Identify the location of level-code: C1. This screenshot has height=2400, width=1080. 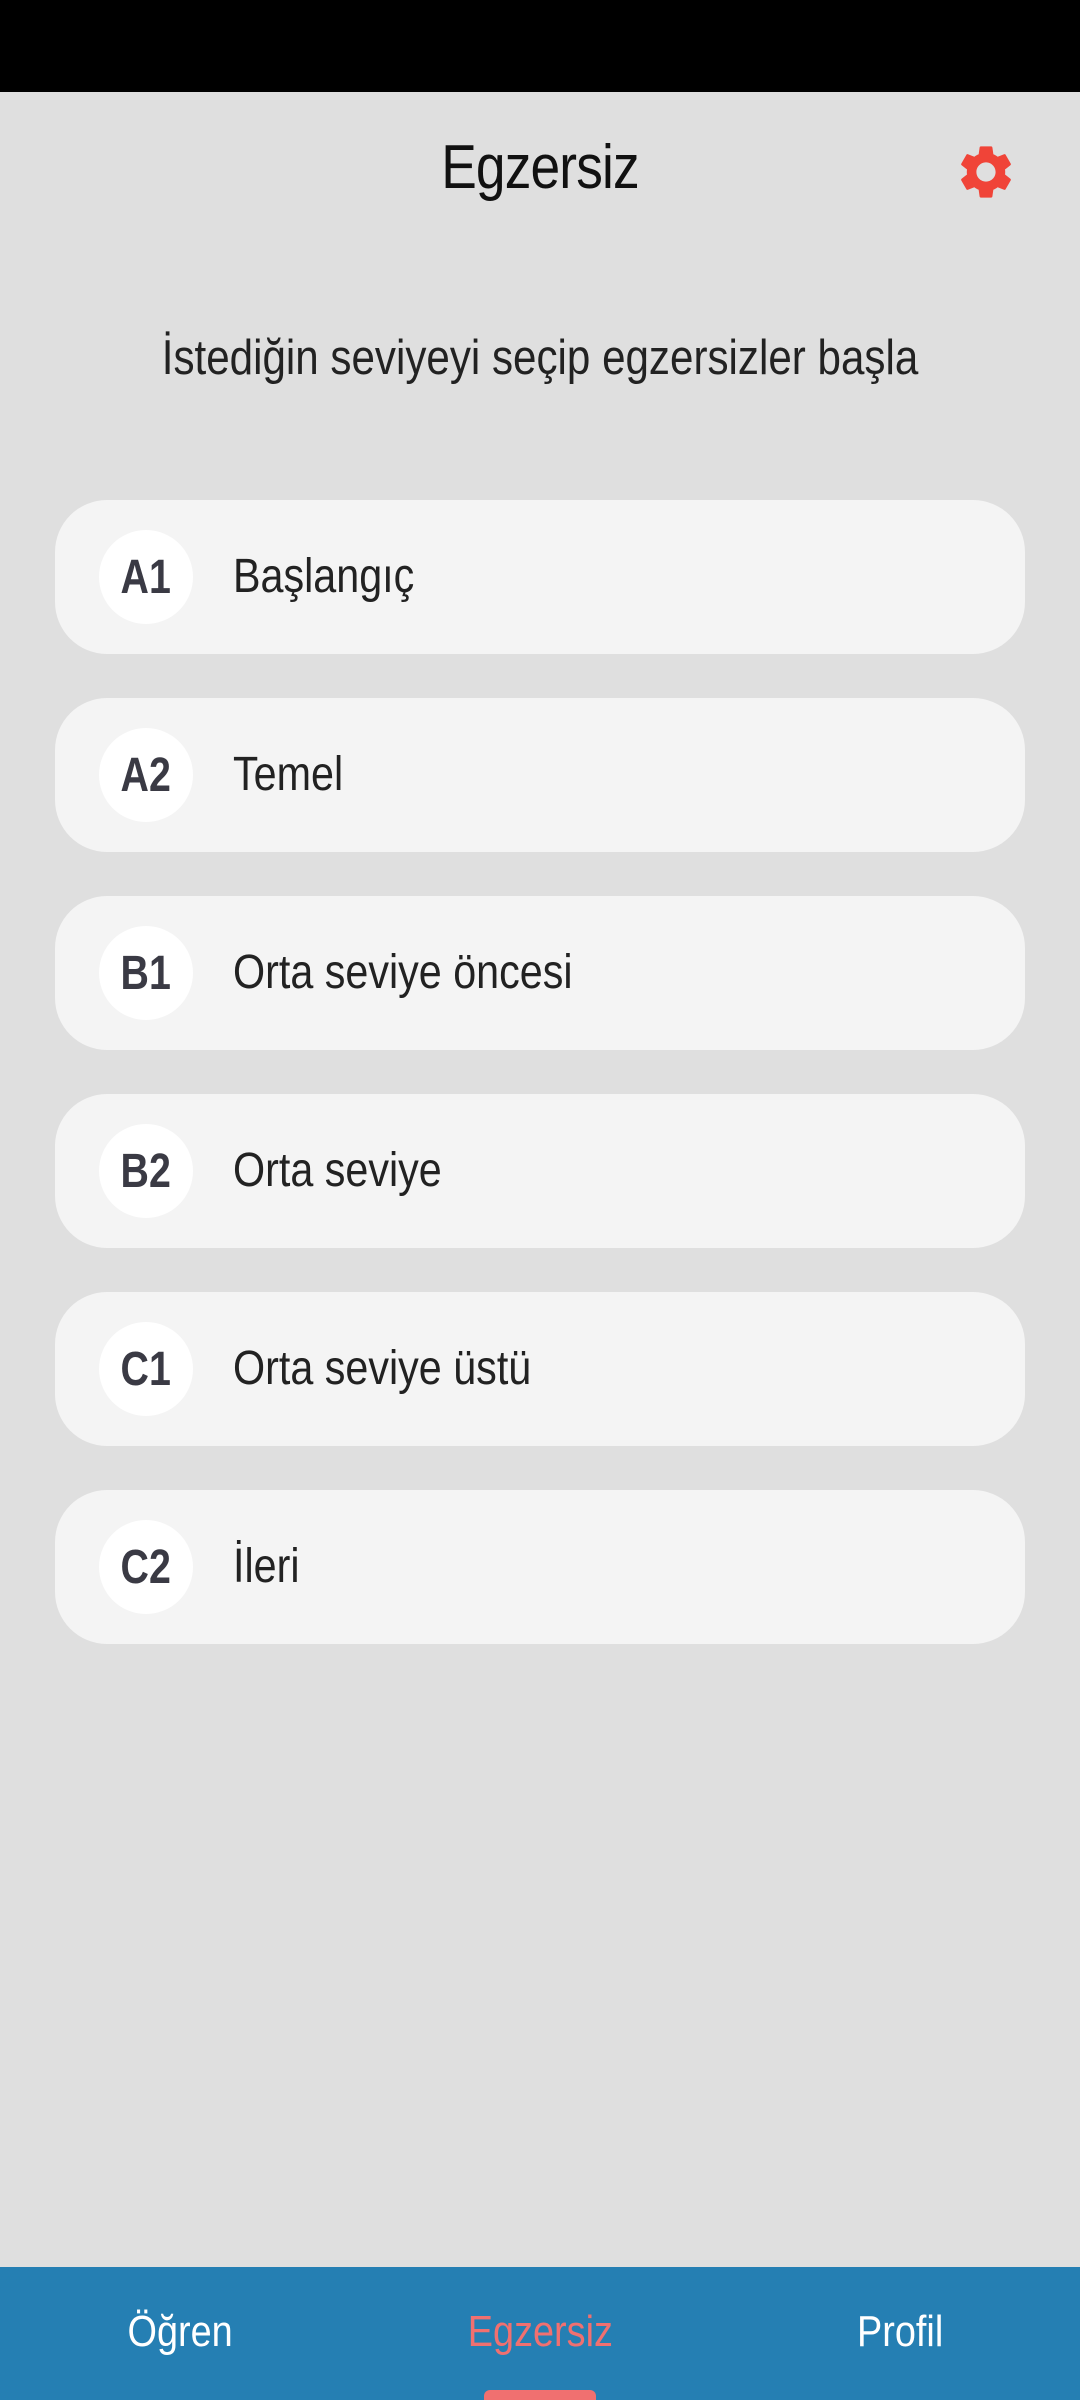
(146, 1369).